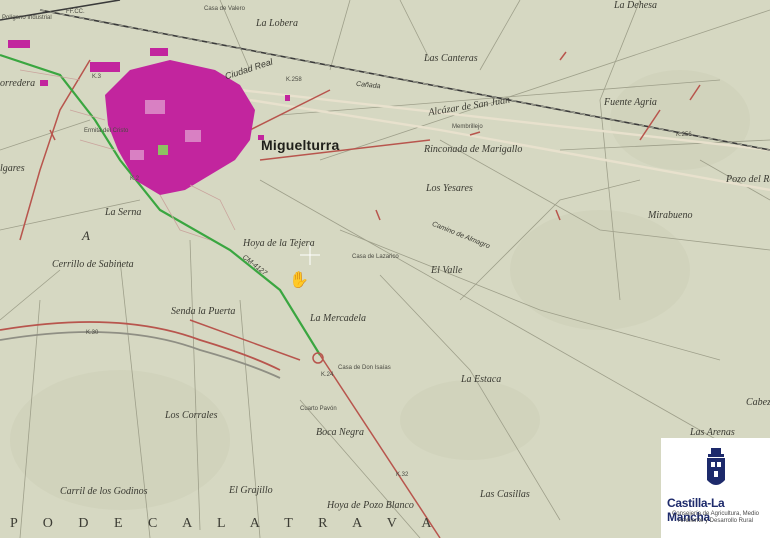  Describe the element at coordinates (636, 5) in the screenshot. I see `place-la-dehesa: La Dehesa` at that location.